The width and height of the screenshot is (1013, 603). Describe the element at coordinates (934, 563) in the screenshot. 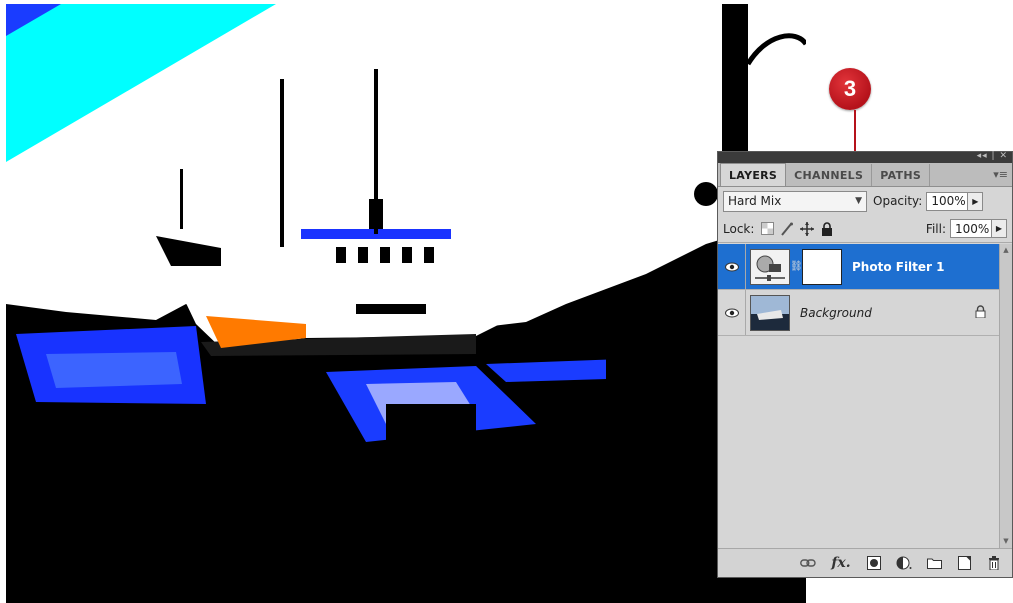

I see `new-group-icon` at that location.